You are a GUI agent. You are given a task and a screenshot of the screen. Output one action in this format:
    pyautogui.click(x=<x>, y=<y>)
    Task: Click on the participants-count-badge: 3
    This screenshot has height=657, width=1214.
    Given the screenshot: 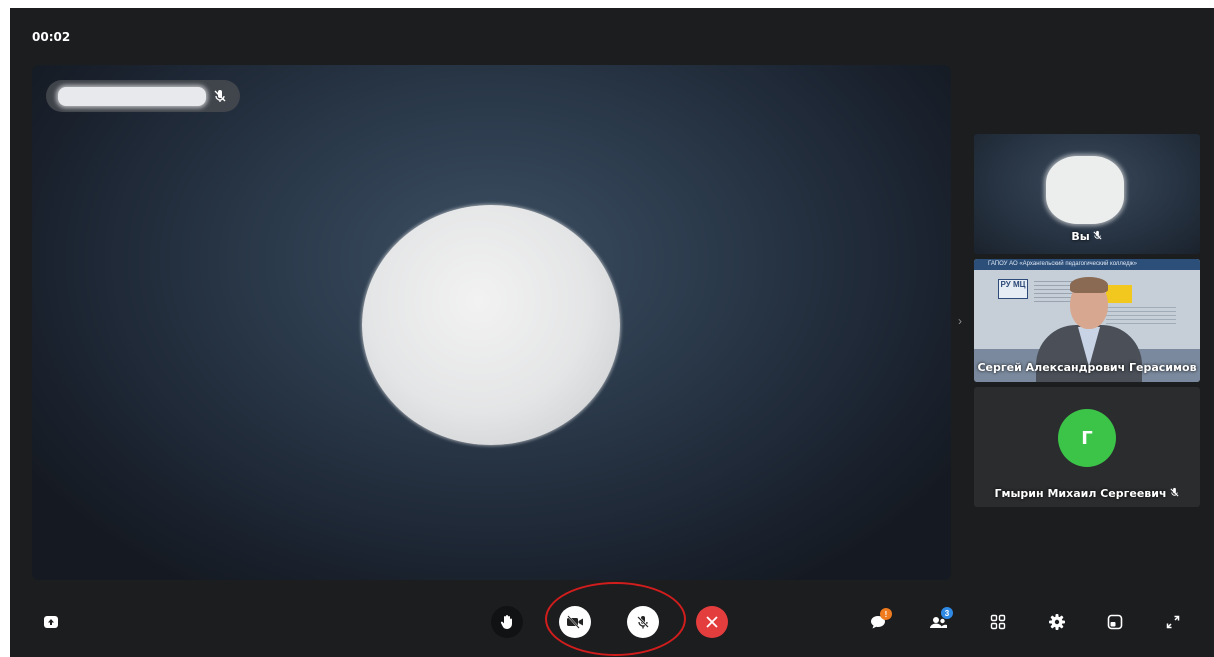 What is the action you would take?
    pyautogui.click(x=947, y=613)
    